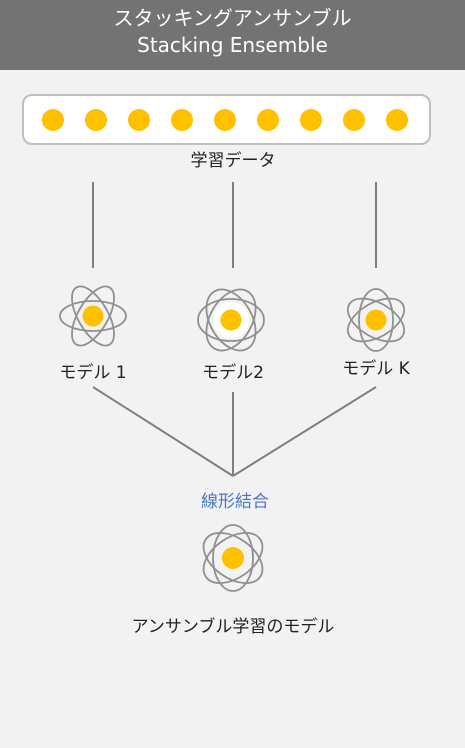 The width and height of the screenshot is (465, 748). Describe the element at coordinates (93, 373) in the screenshot. I see `model-1-label: モデル 1` at that location.